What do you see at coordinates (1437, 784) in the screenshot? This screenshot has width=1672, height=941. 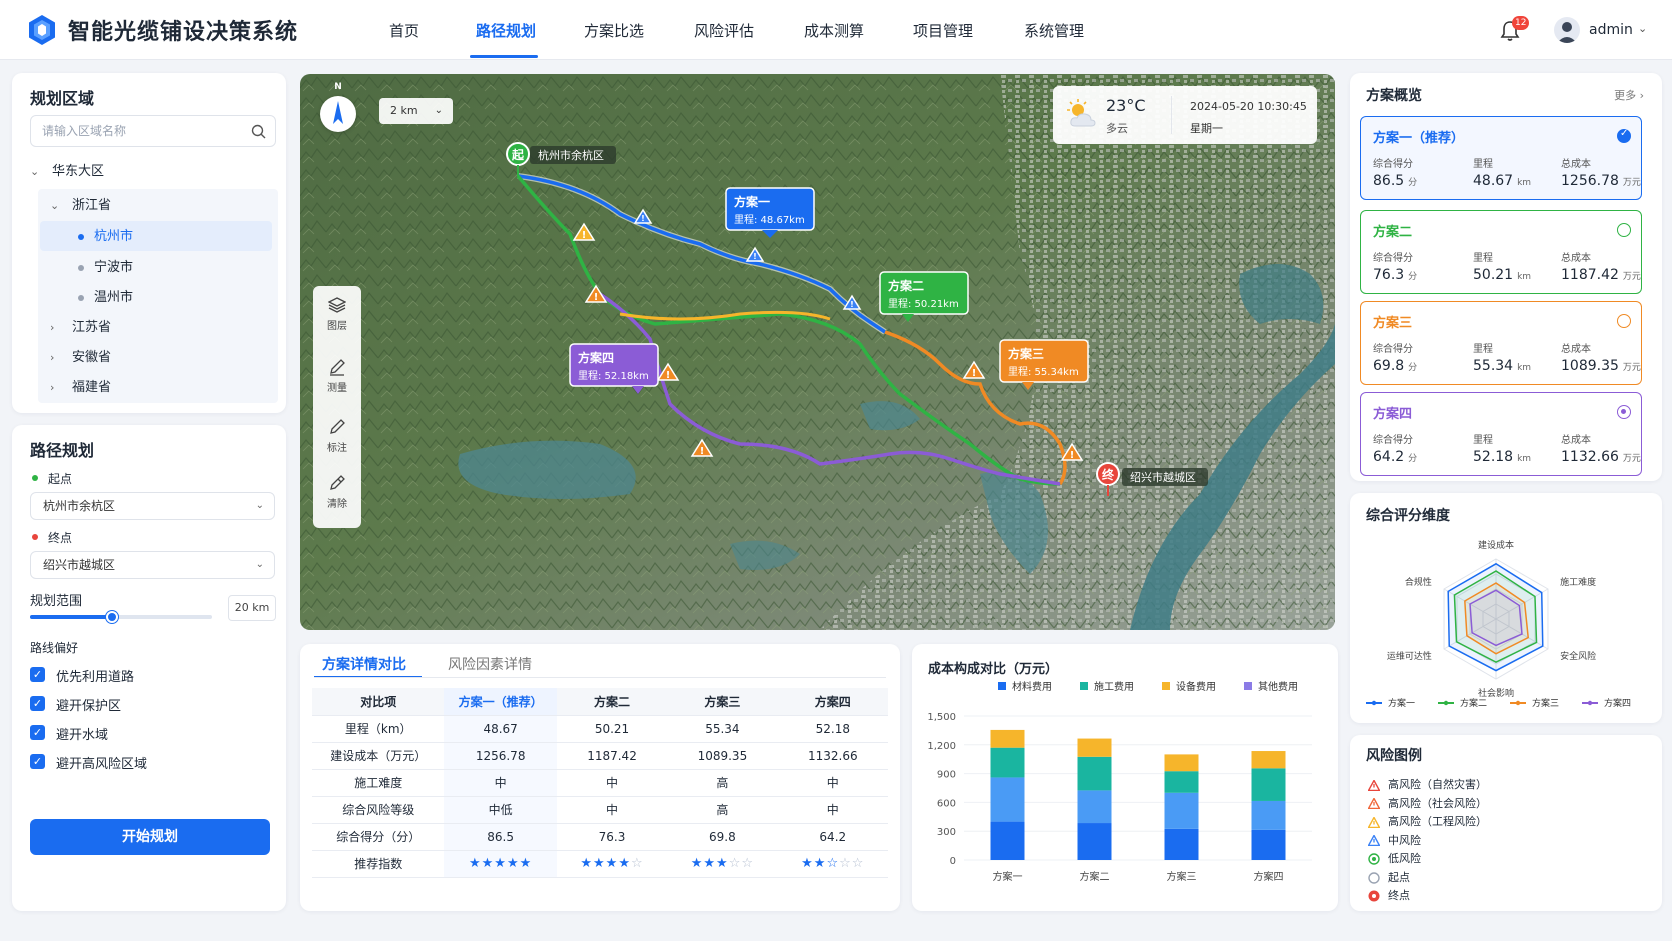 I see `risk-legend-label: 高风险（自然灾害）` at bounding box center [1437, 784].